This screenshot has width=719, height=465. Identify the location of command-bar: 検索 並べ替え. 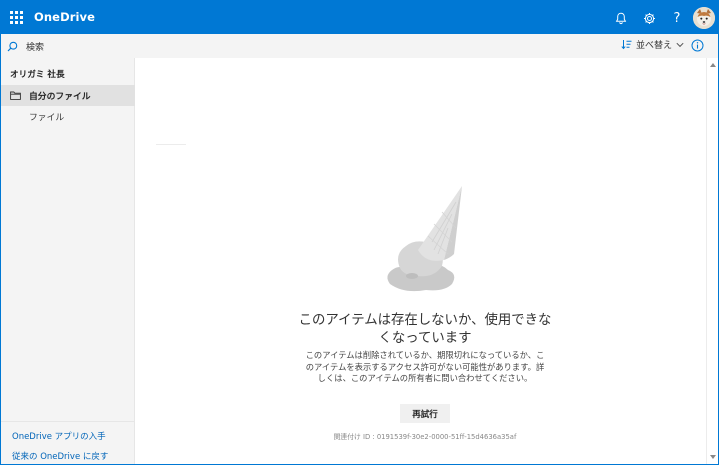
(359, 46).